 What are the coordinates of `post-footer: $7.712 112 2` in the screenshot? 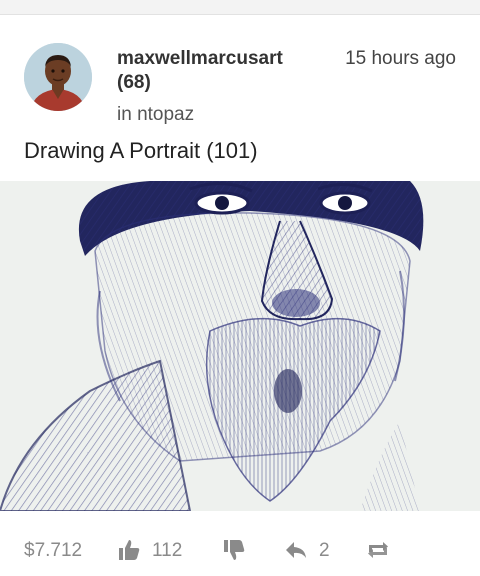 It's located at (240, 550).